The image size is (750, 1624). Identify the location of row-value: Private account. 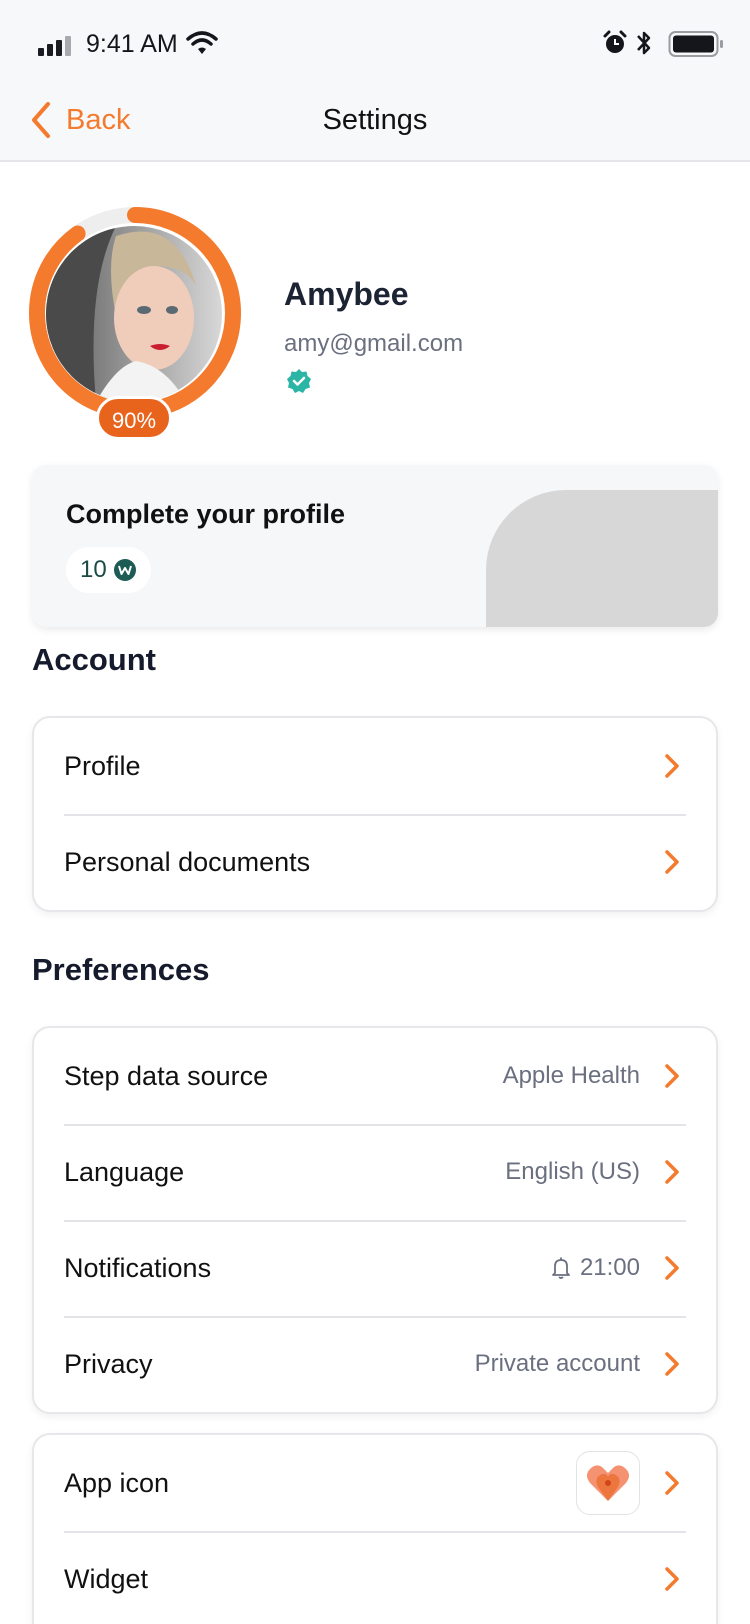
(557, 1364).